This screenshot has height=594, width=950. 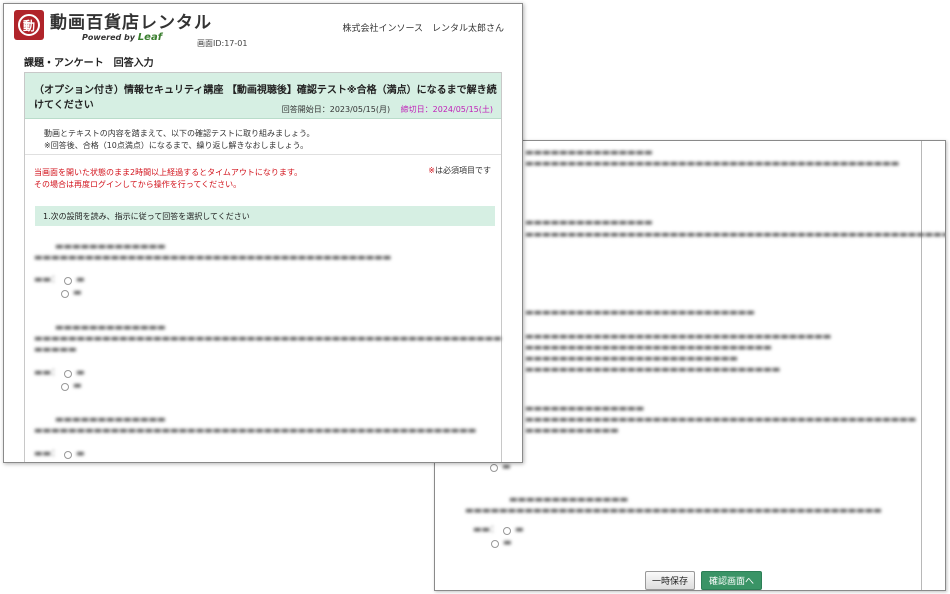 I want to click on brand-logo: 動, so click(x=29, y=25).